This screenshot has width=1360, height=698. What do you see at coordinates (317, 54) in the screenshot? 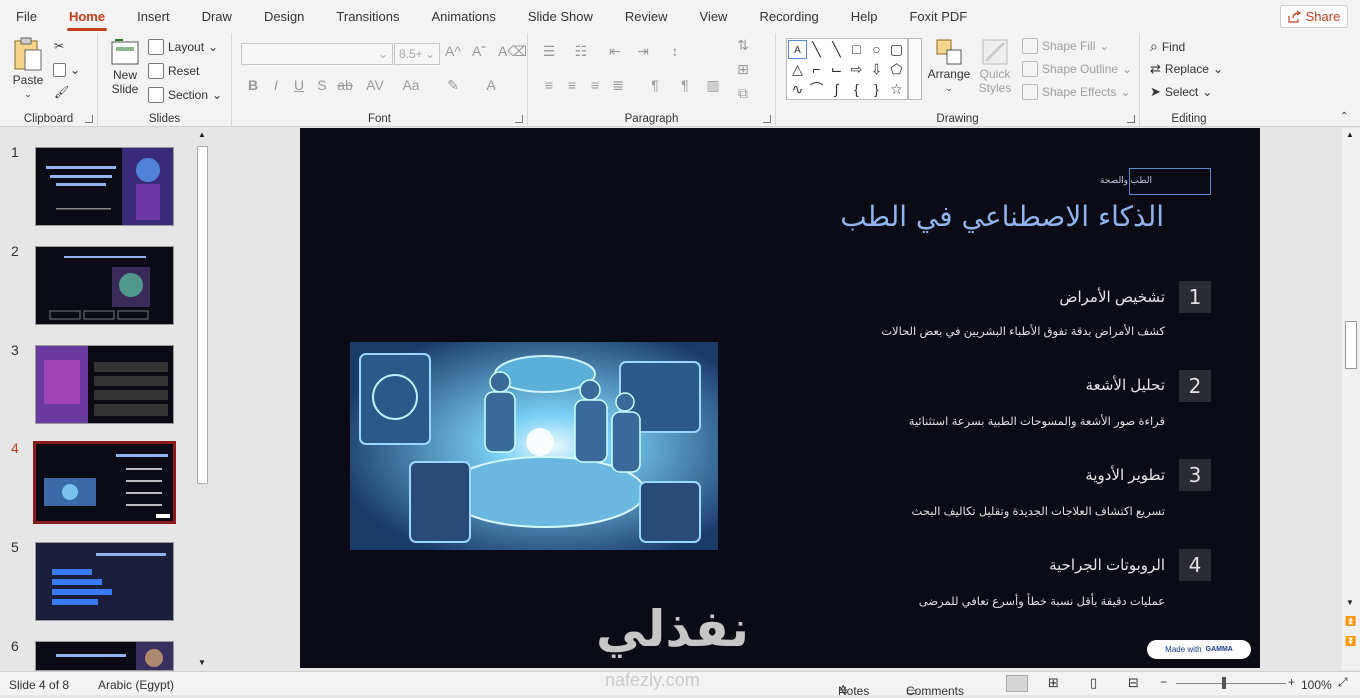
I see `font-name-dropdown: ⌄` at bounding box center [317, 54].